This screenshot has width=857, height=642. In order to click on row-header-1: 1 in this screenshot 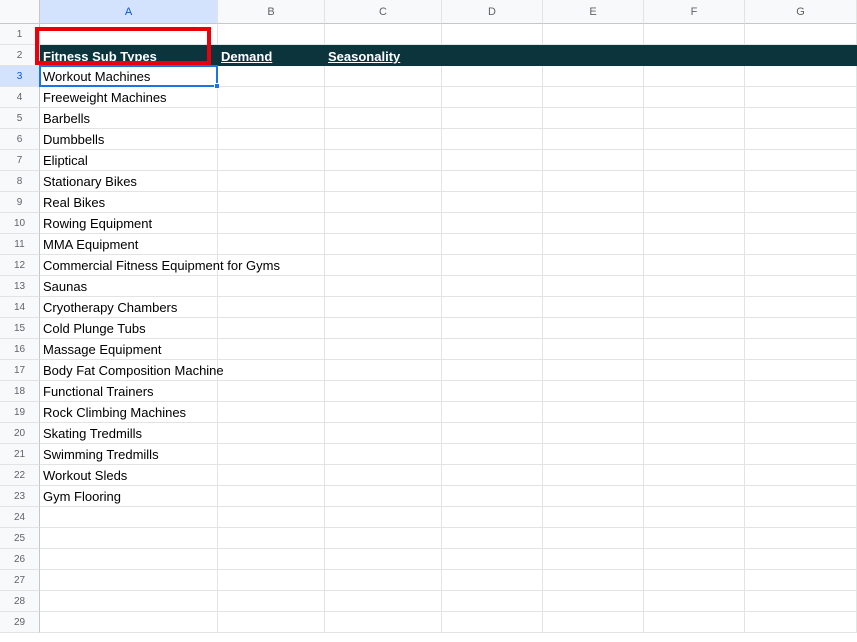, I will do `click(20, 34)`.